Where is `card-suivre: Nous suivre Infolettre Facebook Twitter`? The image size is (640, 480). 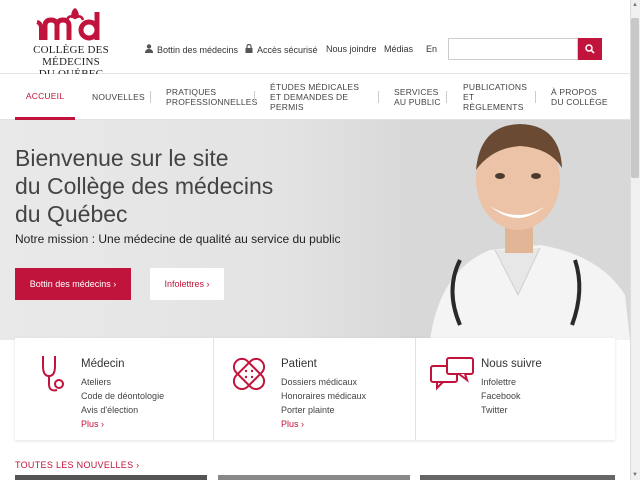
card-suivre: Nous suivre Infolettre Facebook Twitter is located at coordinates (515, 389).